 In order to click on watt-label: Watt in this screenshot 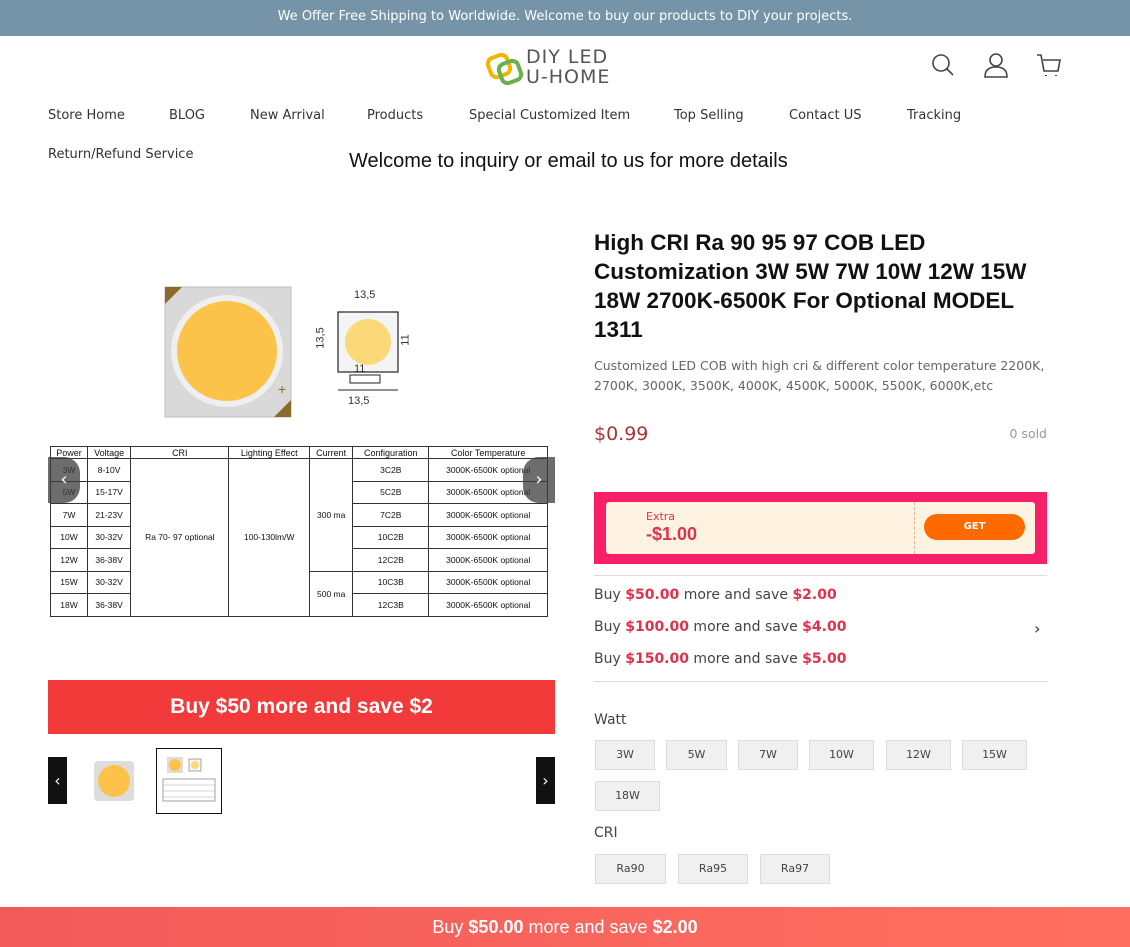, I will do `click(610, 720)`.